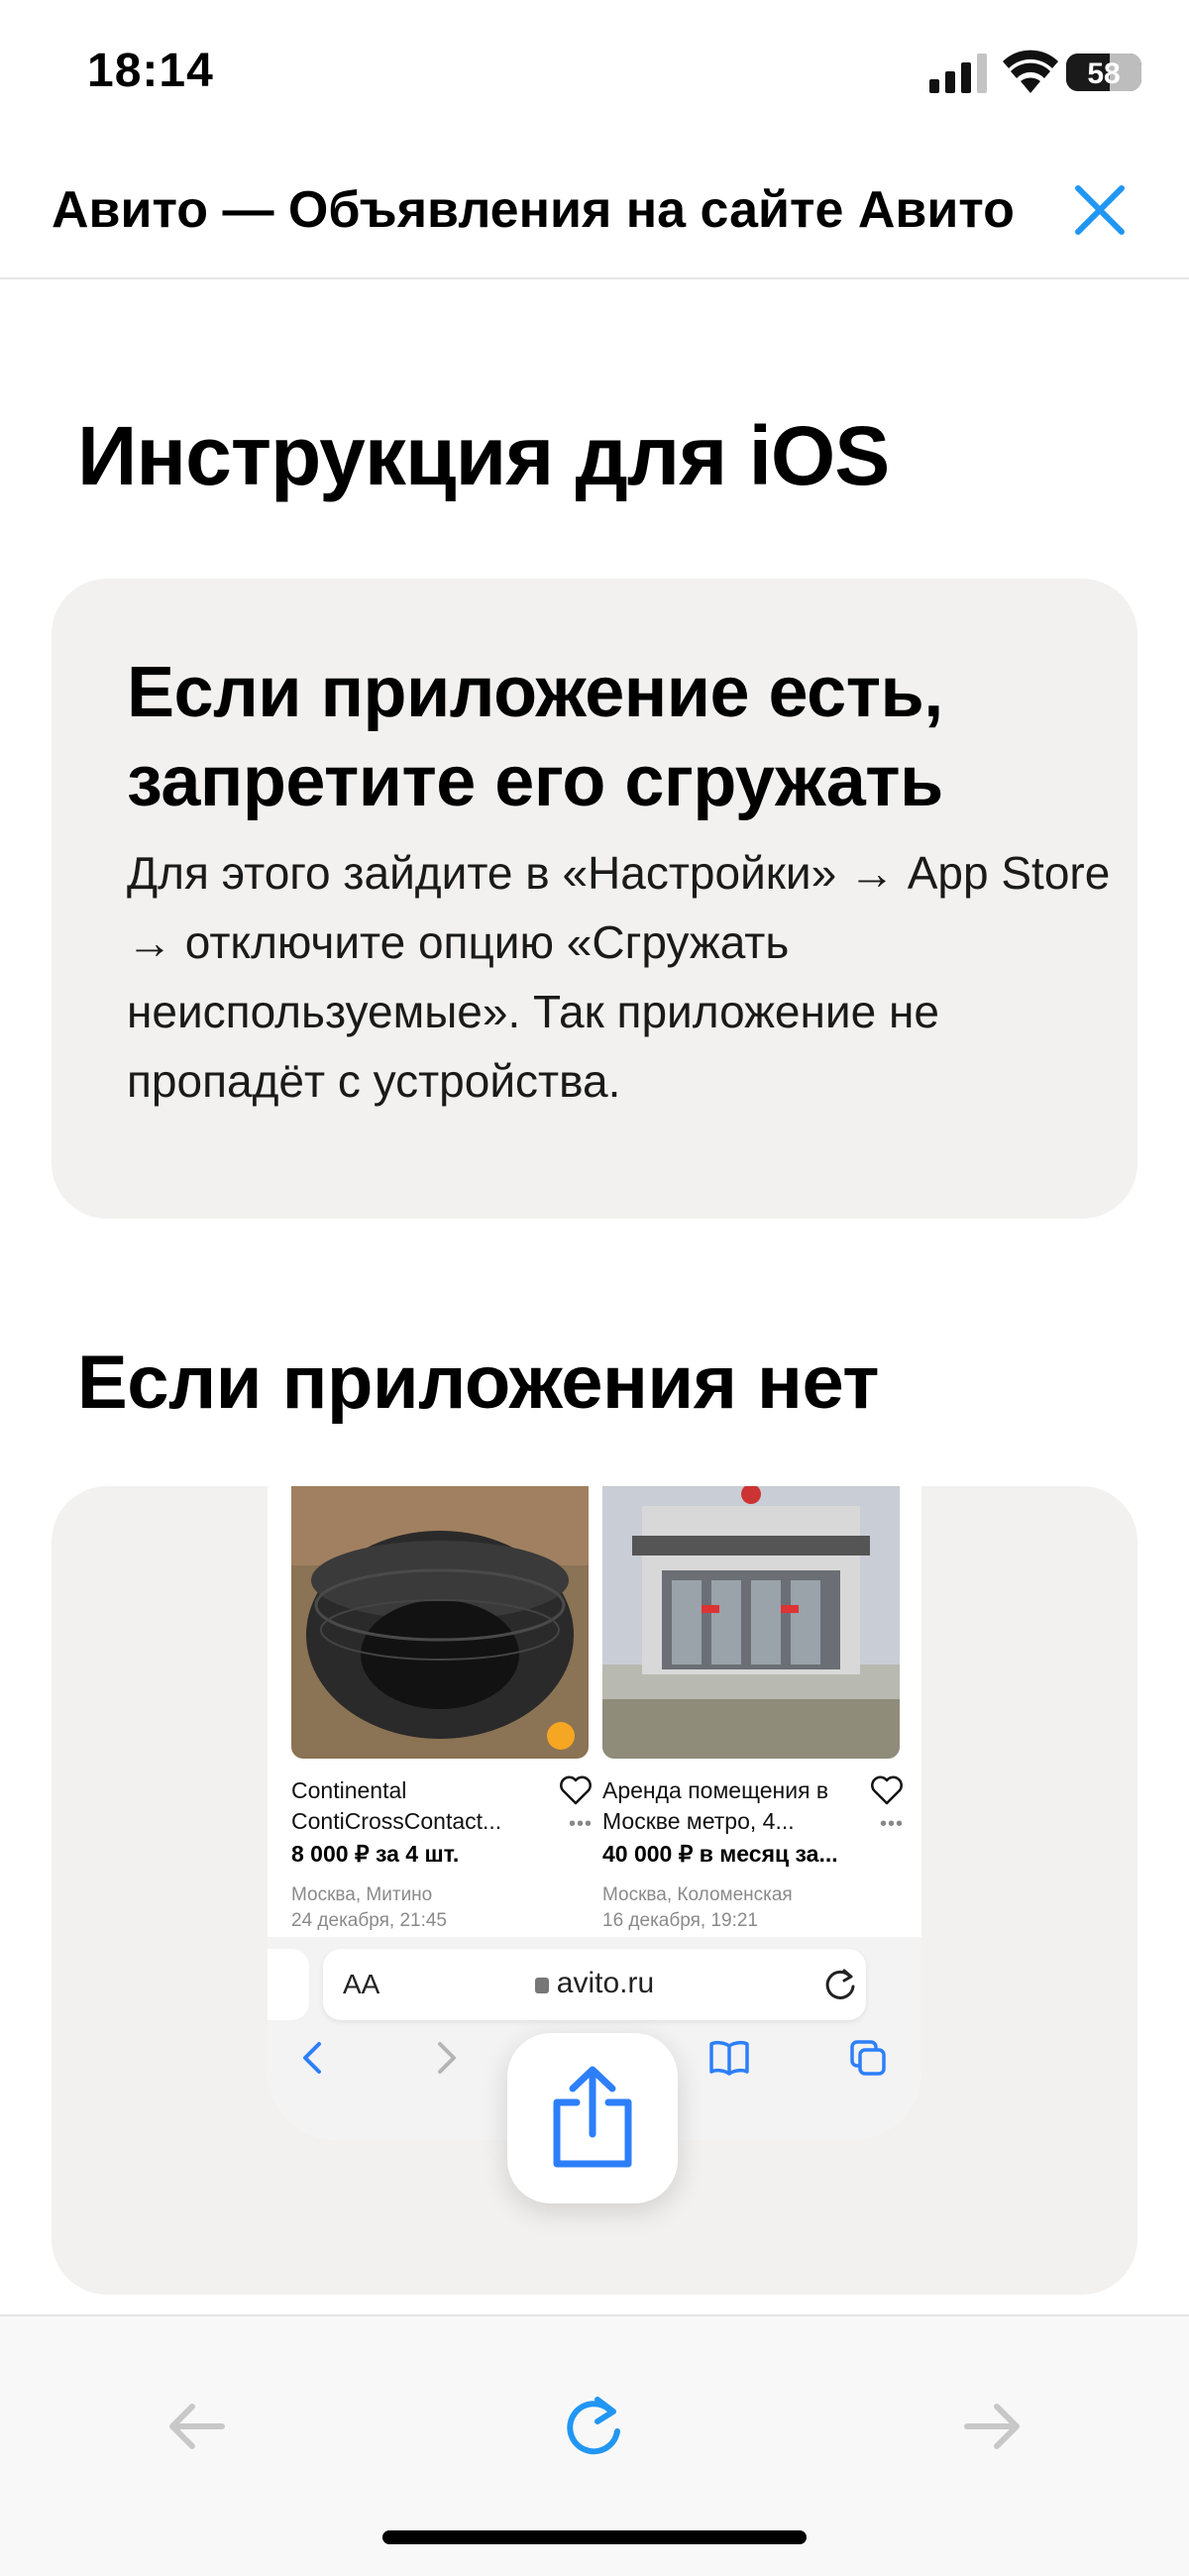 This screenshot has width=1189, height=2576. I want to click on webview-header: Авито — Объявления на сайте Авито, so click(594, 209).